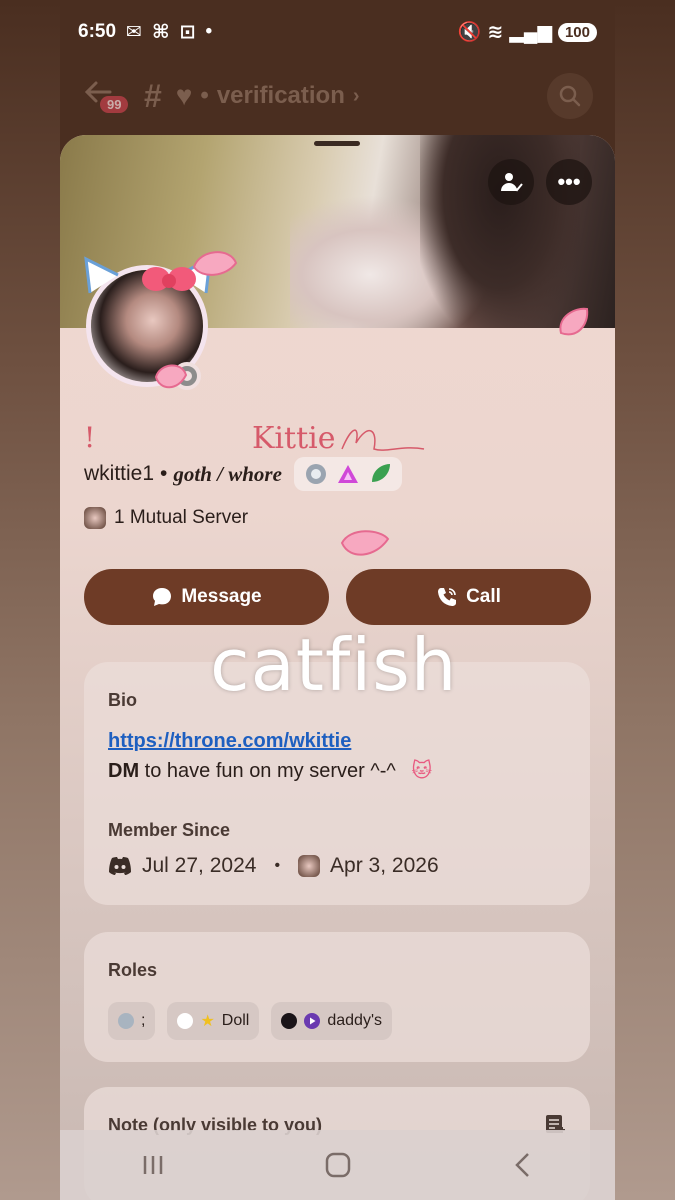 This screenshot has width=675, height=1200. Describe the element at coordinates (355, 1020) in the screenshot. I see `role-label: daddy's` at that location.